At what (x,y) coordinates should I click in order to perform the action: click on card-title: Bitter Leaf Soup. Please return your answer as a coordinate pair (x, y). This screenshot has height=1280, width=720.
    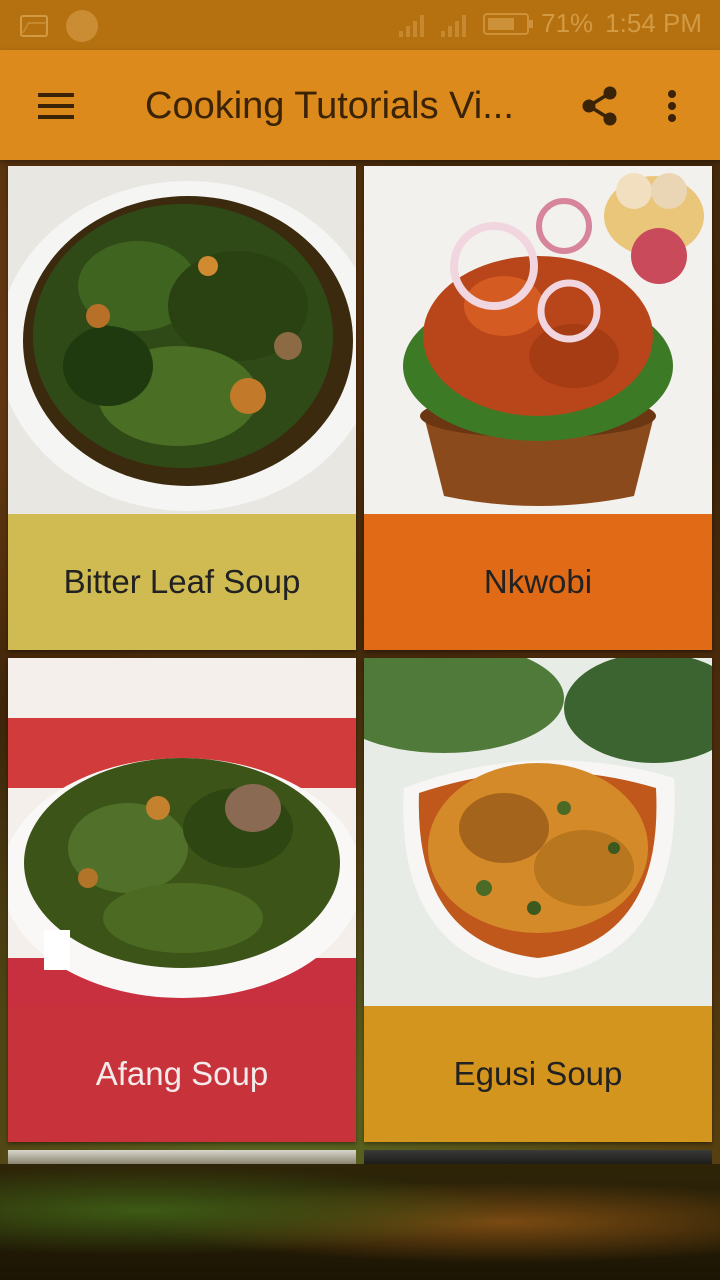
    Looking at the image, I should click on (182, 582).